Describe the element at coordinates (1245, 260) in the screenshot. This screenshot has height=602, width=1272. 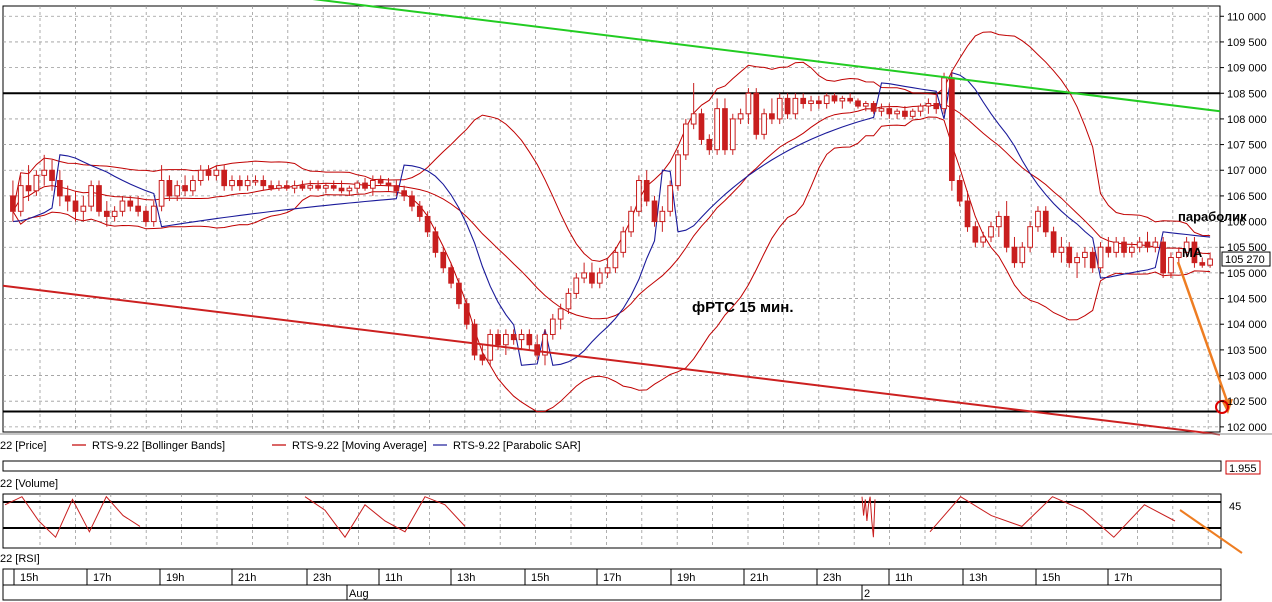
I see `last-price-label: 105 270` at that location.